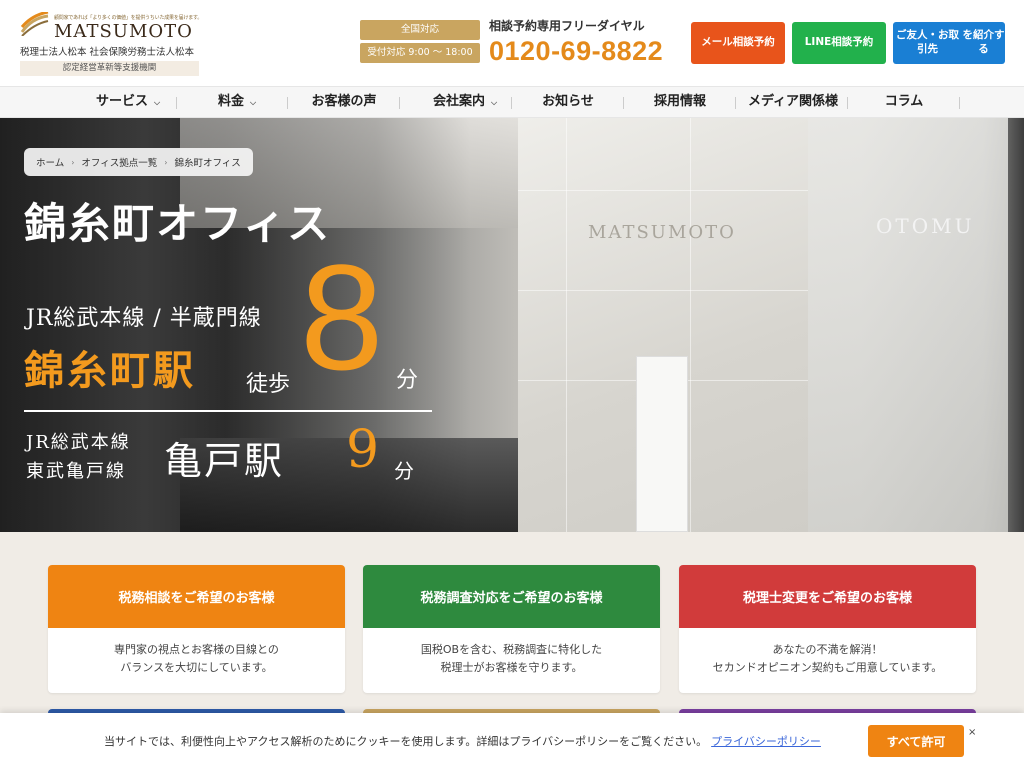 This screenshot has width=1024, height=768. Describe the element at coordinates (196, 660) in the screenshot. I see `card-description: 専門家の視点とお客様の目線との バランスを大切にしています。` at that location.